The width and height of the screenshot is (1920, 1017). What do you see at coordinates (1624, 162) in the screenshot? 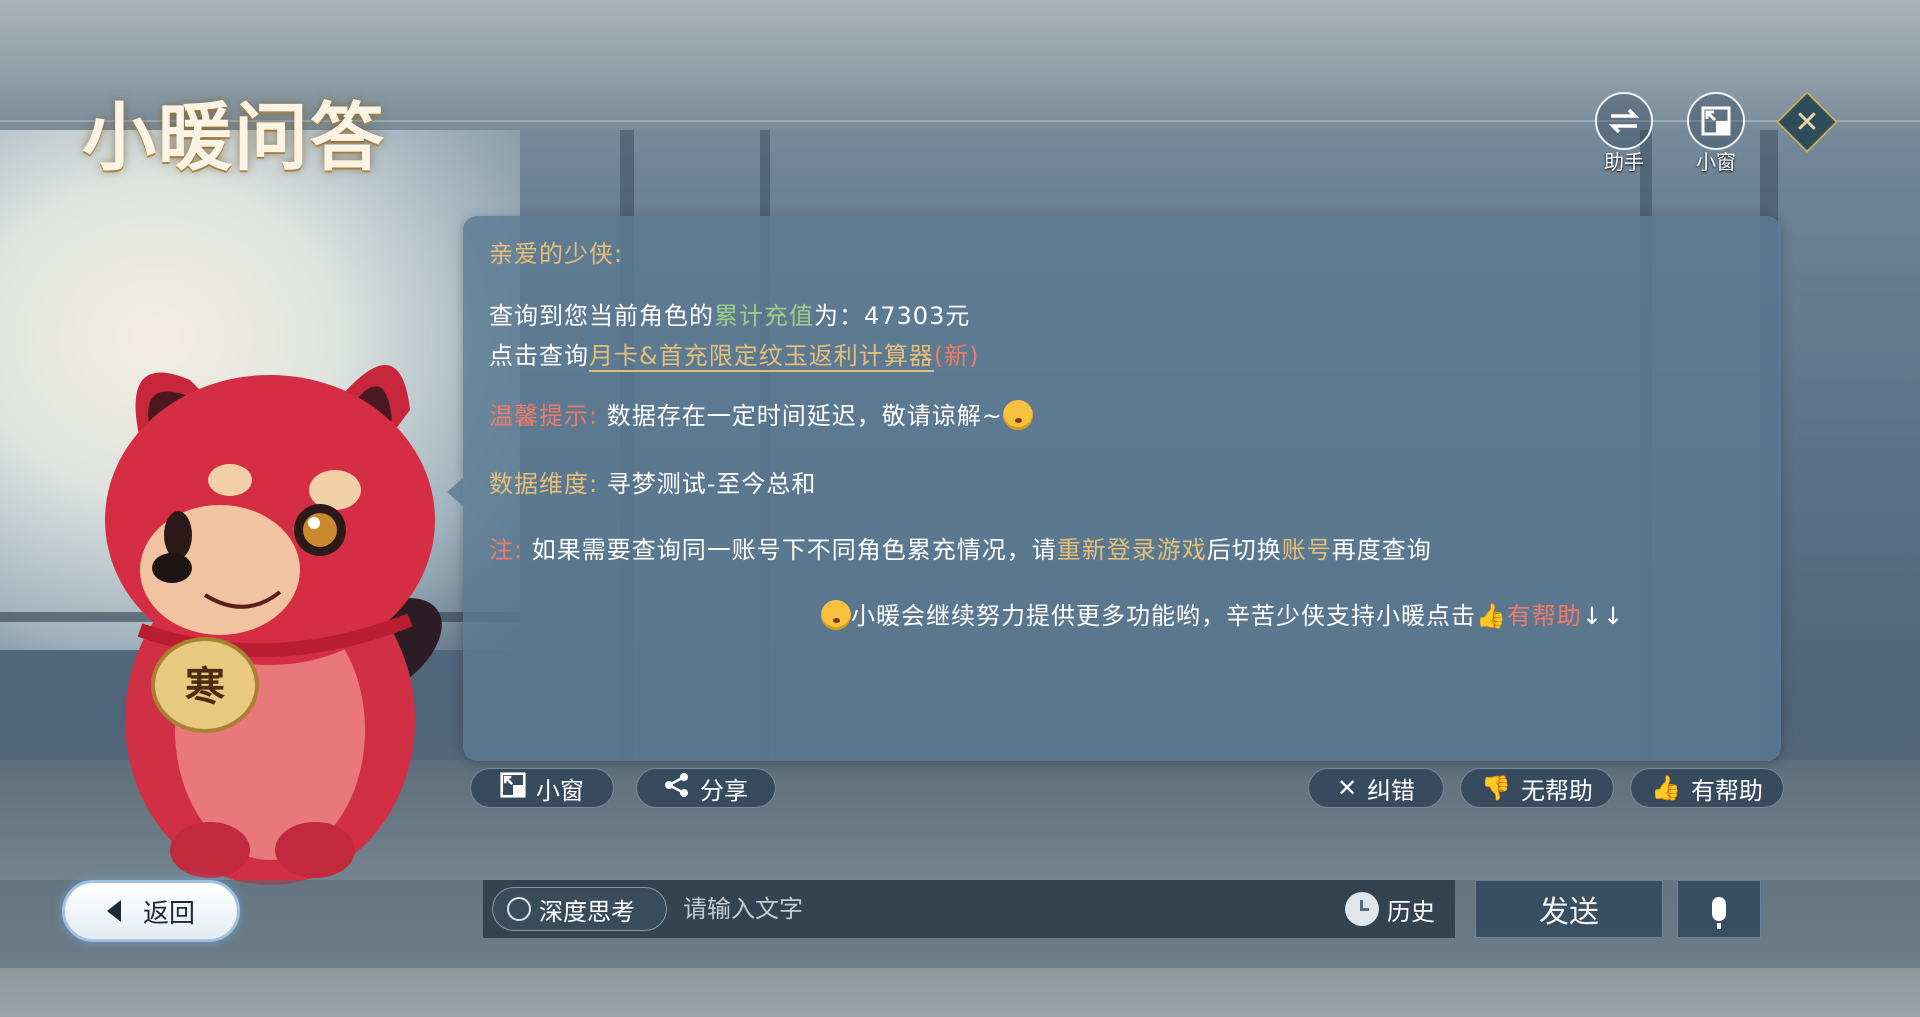
I see `assistant-label: 助手` at bounding box center [1624, 162].